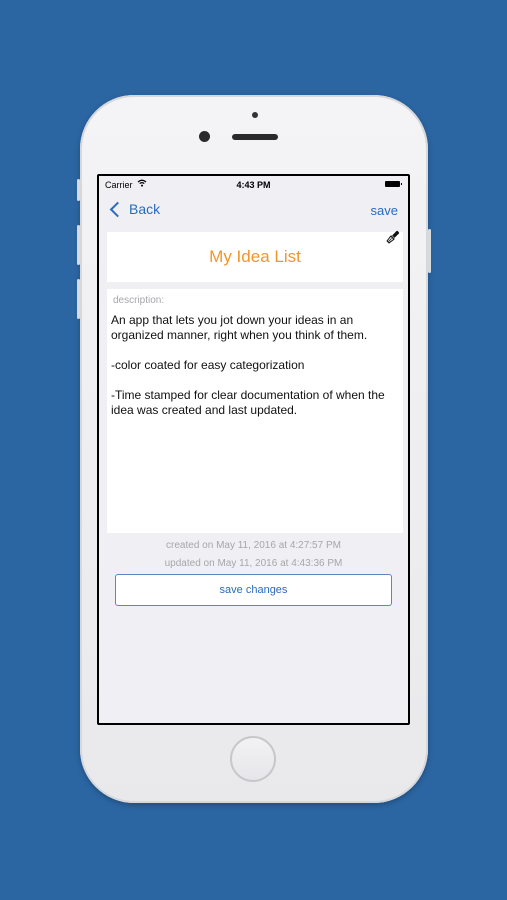 This screenshot has width=507, height=900. I want to click on power-button, so click(429, 251).